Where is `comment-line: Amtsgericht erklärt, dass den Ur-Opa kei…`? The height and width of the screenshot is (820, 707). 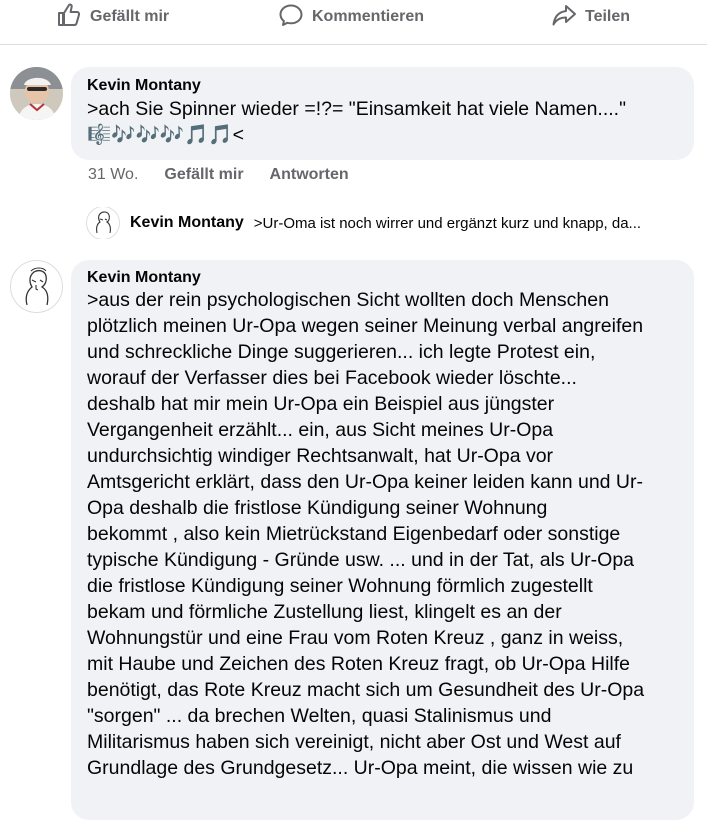
comment-line: Amtsgericht erklärt, dass den Ur-Opa kei… is located at coordinates (365, 482).